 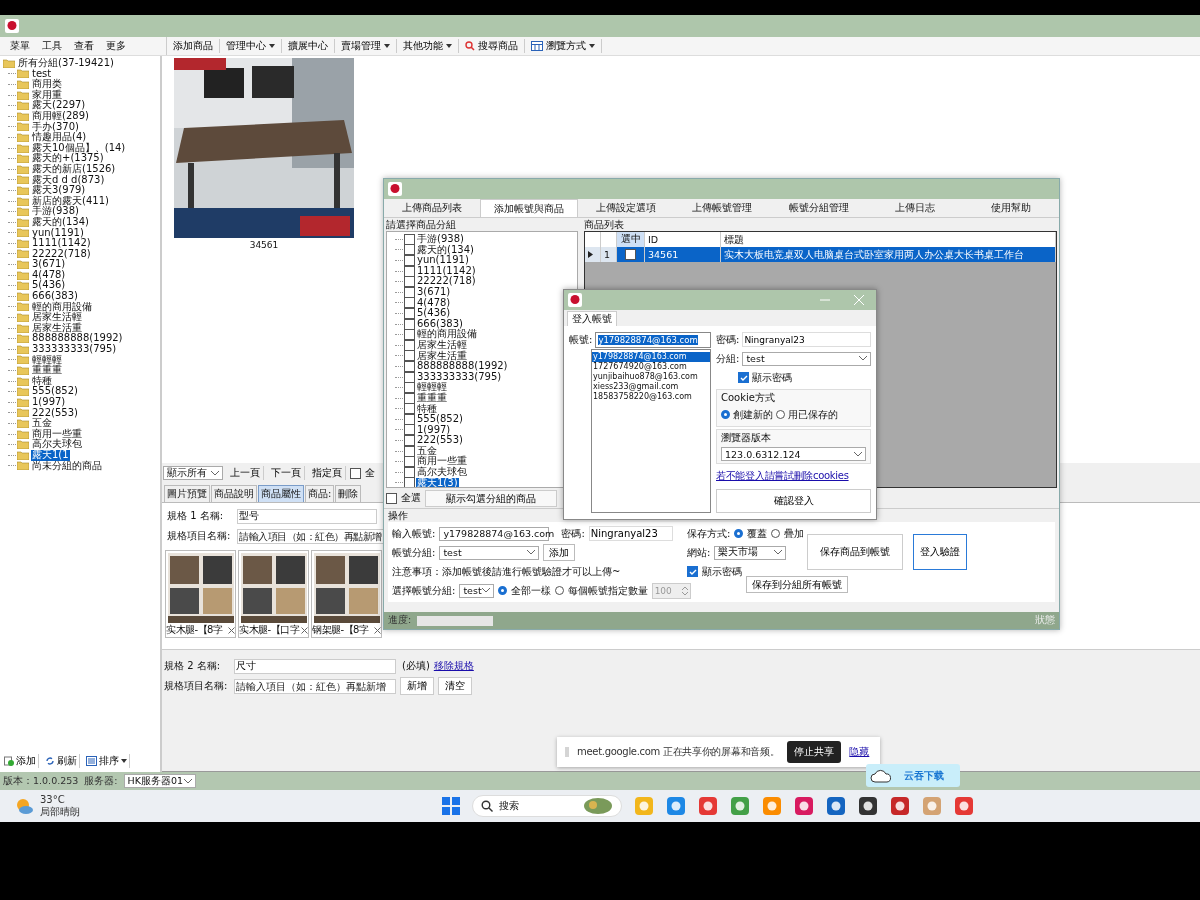 I want to click on tree-item: yun(1191), so click(x=58, y=233).